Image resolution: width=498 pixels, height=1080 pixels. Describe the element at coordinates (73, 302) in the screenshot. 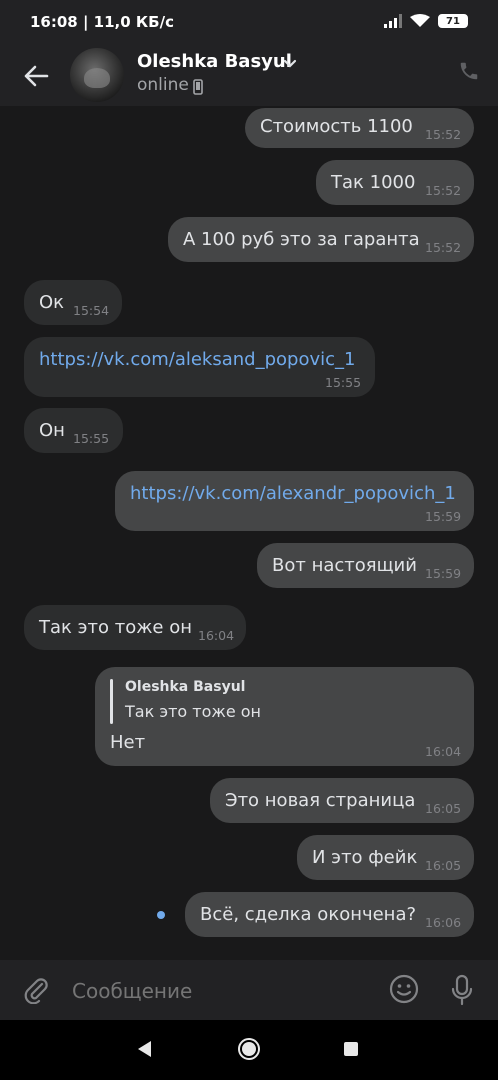

I see `message-bubble: Ок 15:54` at that location.